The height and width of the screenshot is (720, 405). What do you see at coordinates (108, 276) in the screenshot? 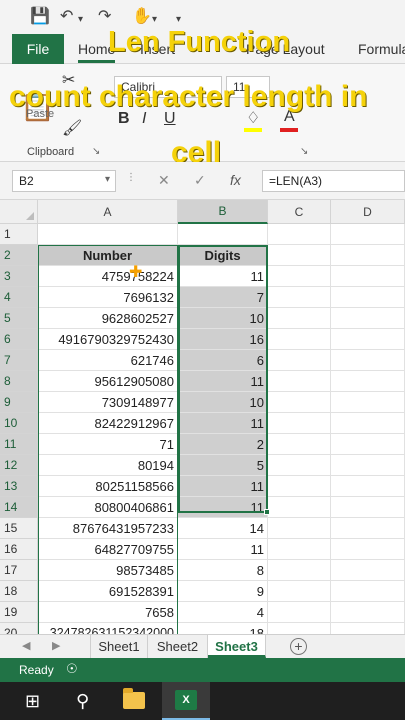
I see `cell-number: 4759758224` at bounding box center [108, 276].